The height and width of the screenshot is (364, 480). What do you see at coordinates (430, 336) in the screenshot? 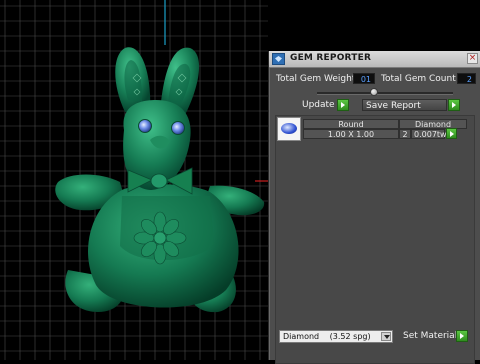
I see `set-material-label: Set Material` at bounding box center [430, 336].